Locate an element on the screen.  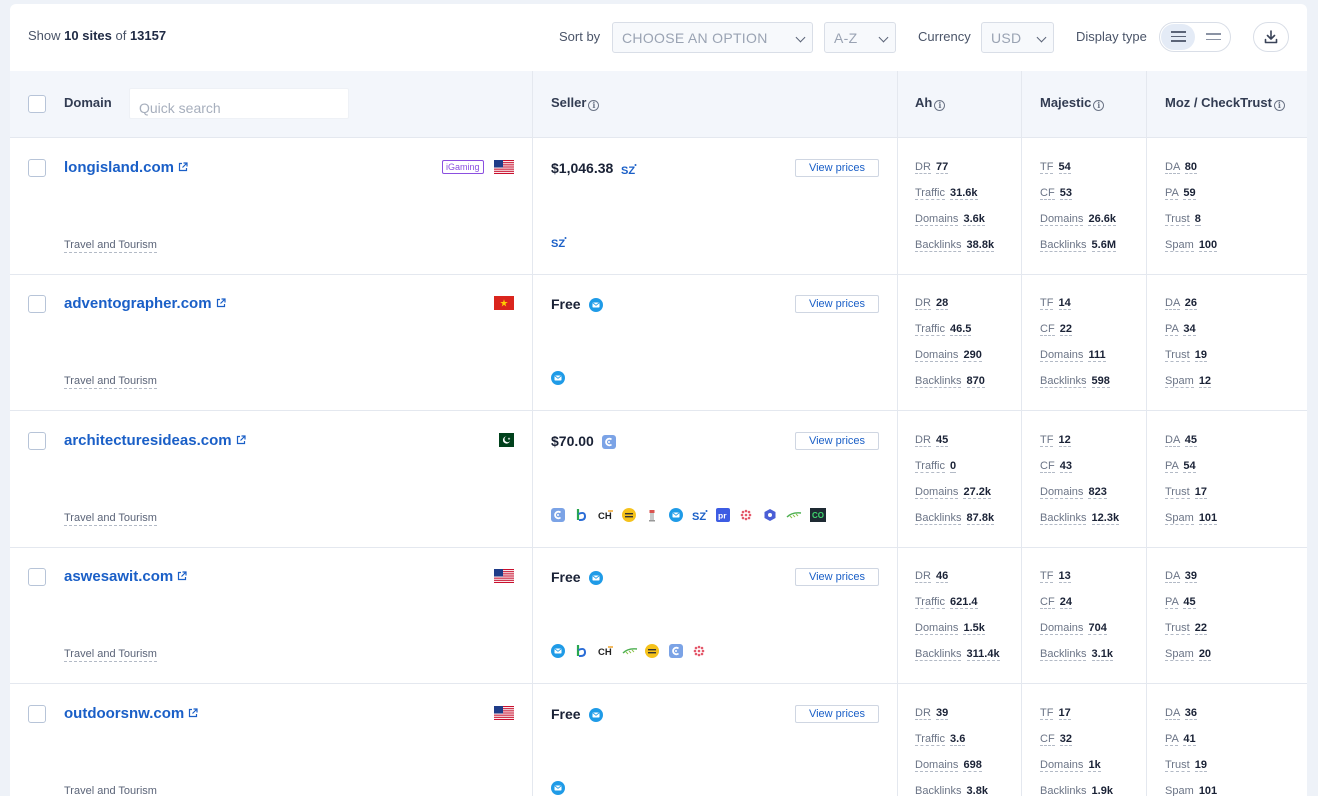
domain-link: longisland.com is located at coordinates (126, 167).